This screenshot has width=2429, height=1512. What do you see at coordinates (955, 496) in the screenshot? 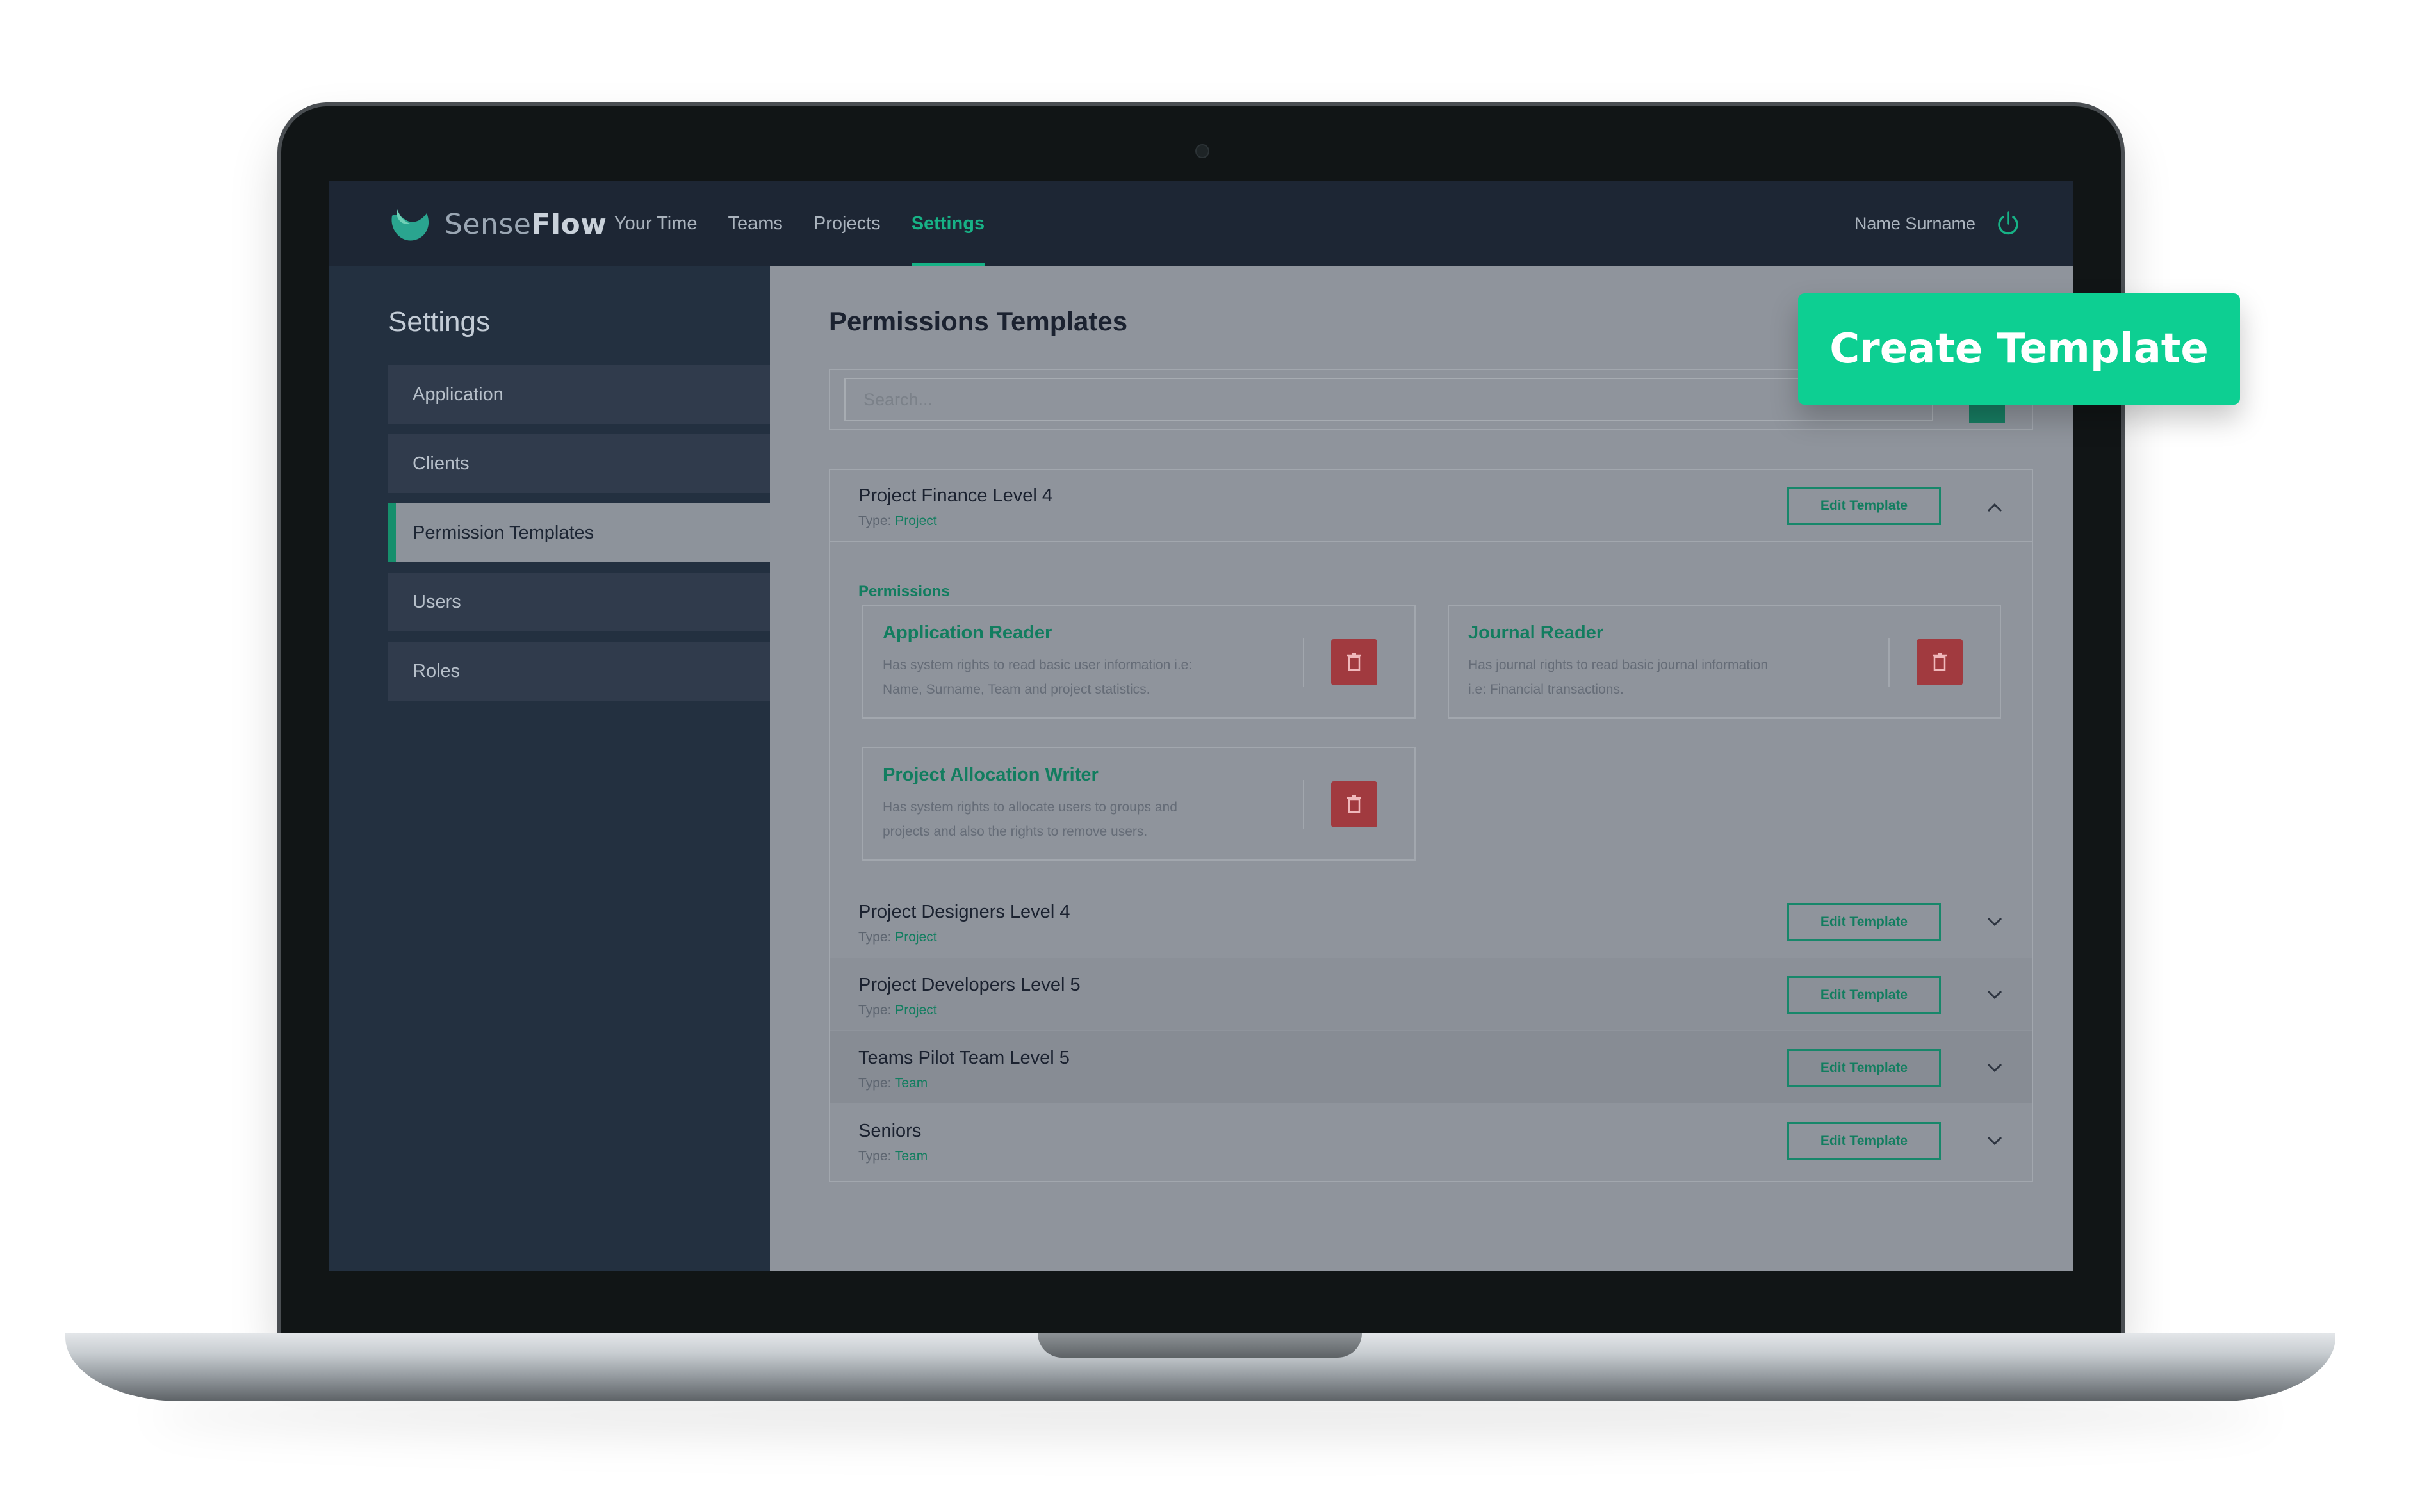
I see `template-name: Project Finance Level 4` at bounding box center [955, 496].